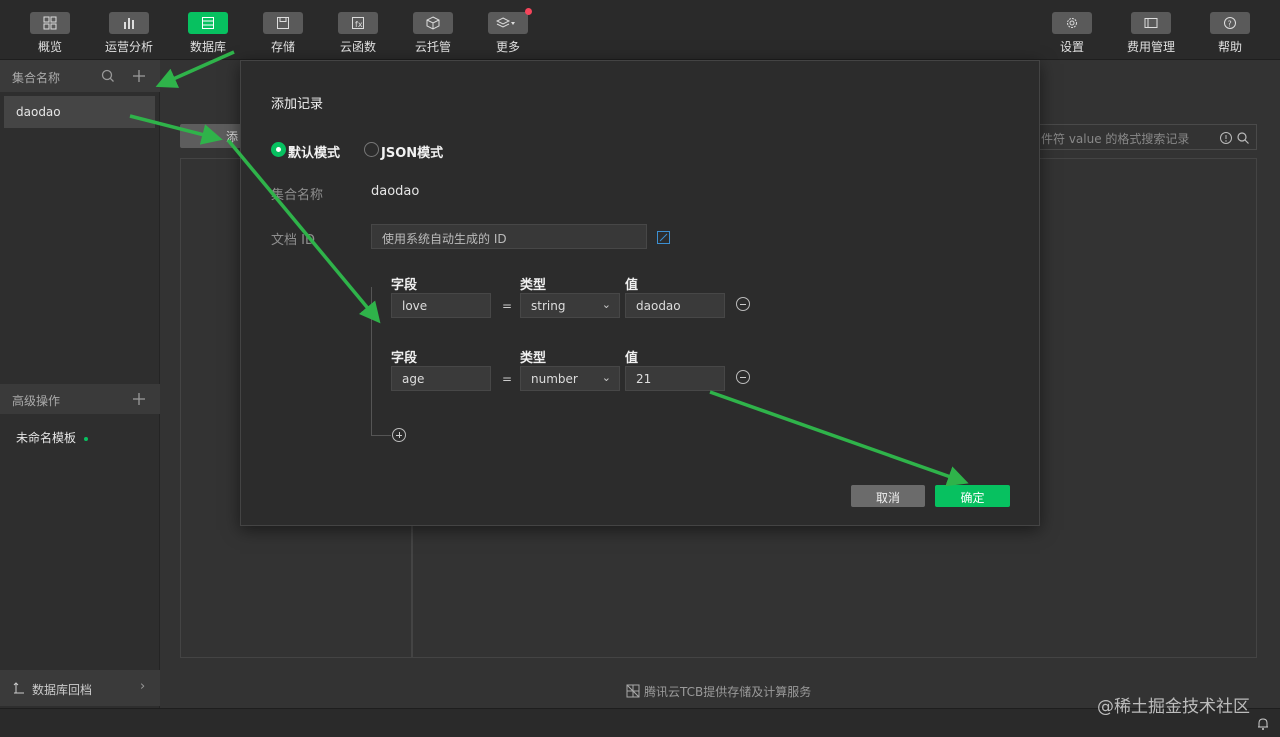 This screenshot has width=1280, height=737. Describe the element at coordinates (1115, 139) in the screenshot. I see `search-placeholder: 件符 value 的格式搜索记录` at that location.